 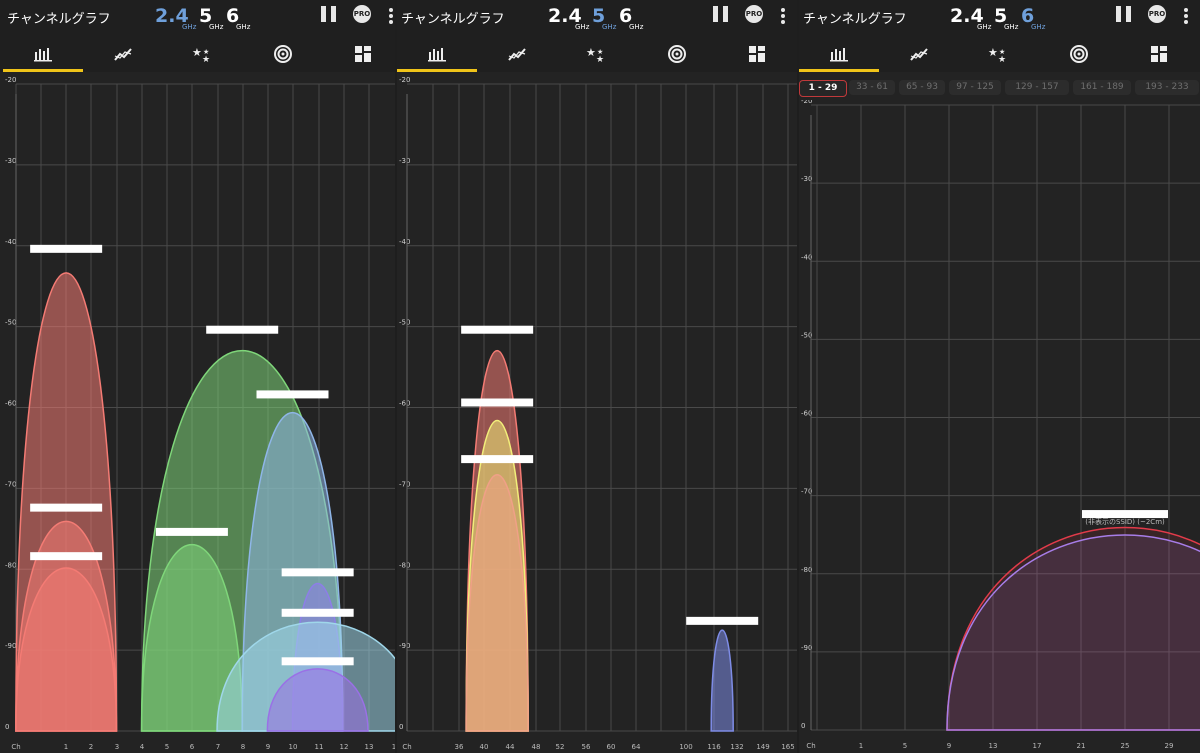 I want to click on x-tick-label: 21, so click(x=1081, y=746).